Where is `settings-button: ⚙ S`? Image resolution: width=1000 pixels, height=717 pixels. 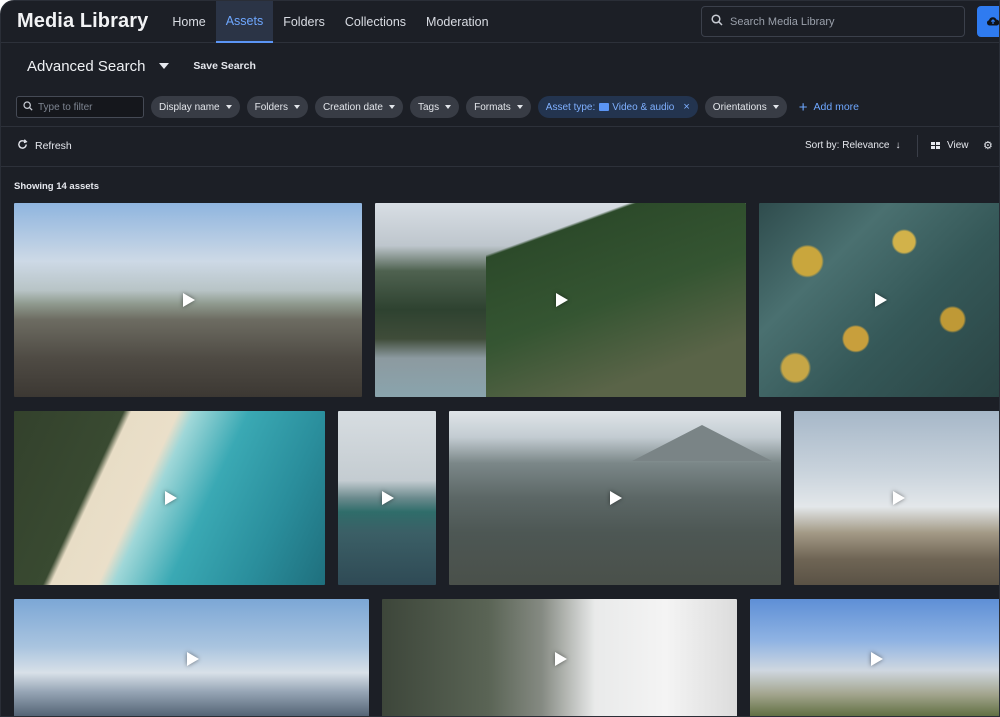 settings-button: ⚙ S is located at coordinates (991, 145).